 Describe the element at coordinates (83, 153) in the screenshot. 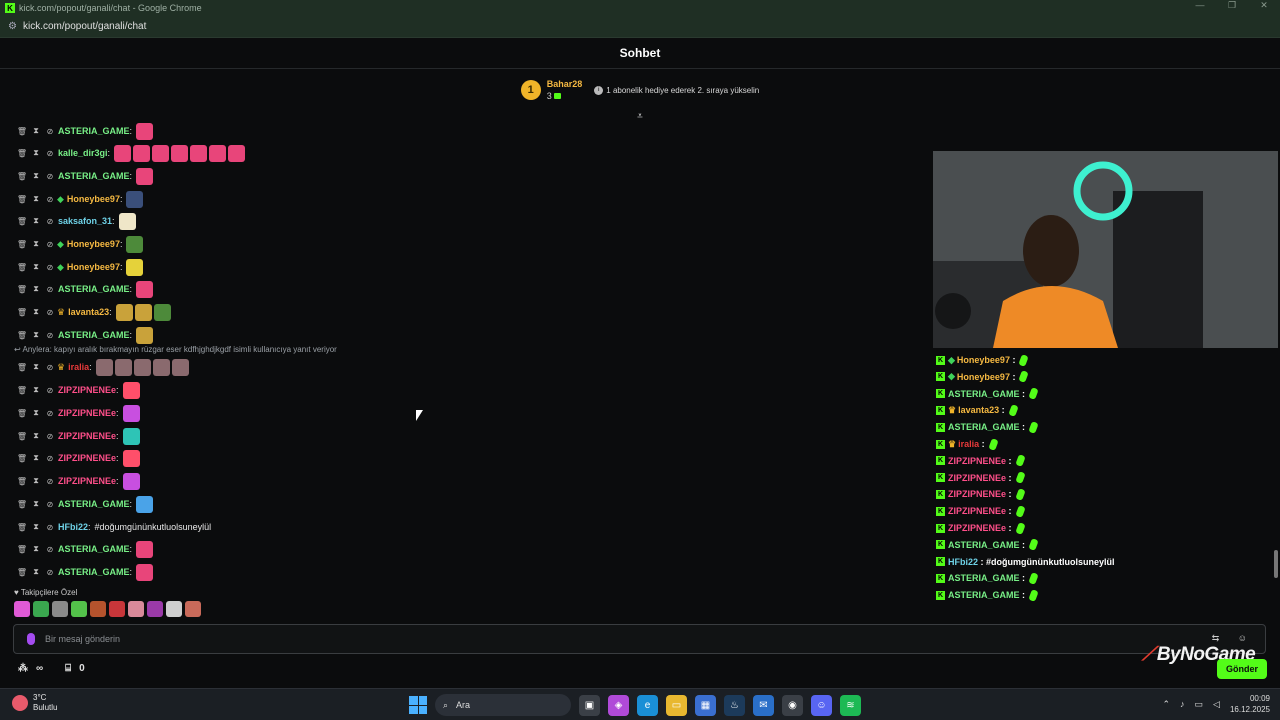

I see `chat-username: kalle_dir3gi` at that location.